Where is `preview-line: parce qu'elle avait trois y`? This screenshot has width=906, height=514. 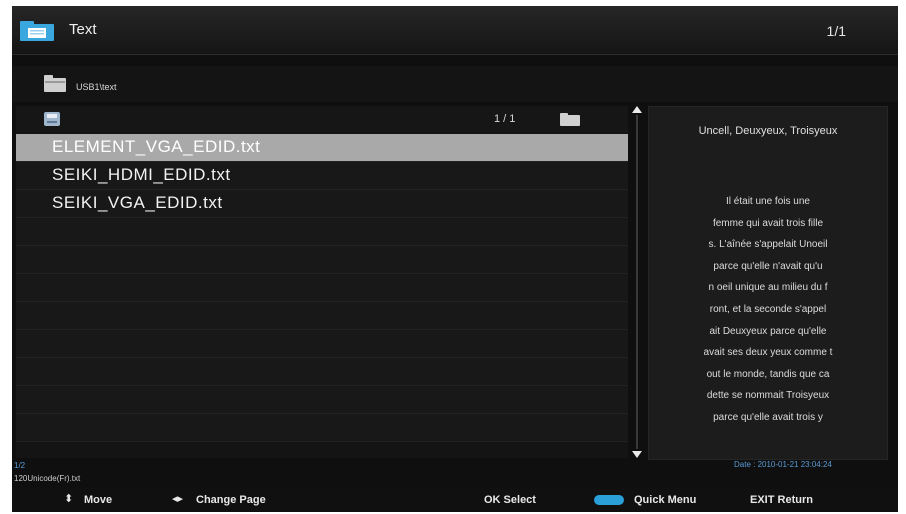
preview-line: parce qu'elle avait trois y is located at coordinates (768, 417).